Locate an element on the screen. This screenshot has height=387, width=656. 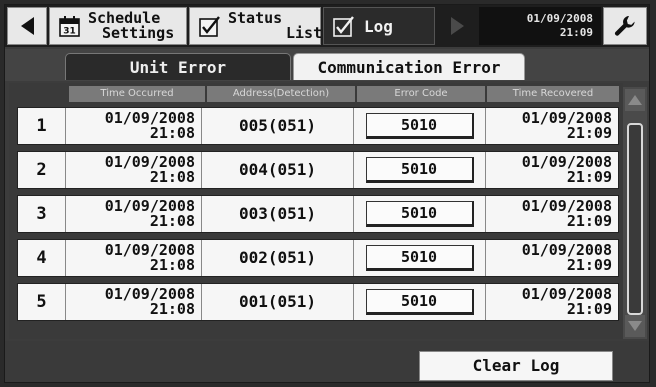
clock-display: 01/09/2008 21:09 is located at coordinates (540, 26).